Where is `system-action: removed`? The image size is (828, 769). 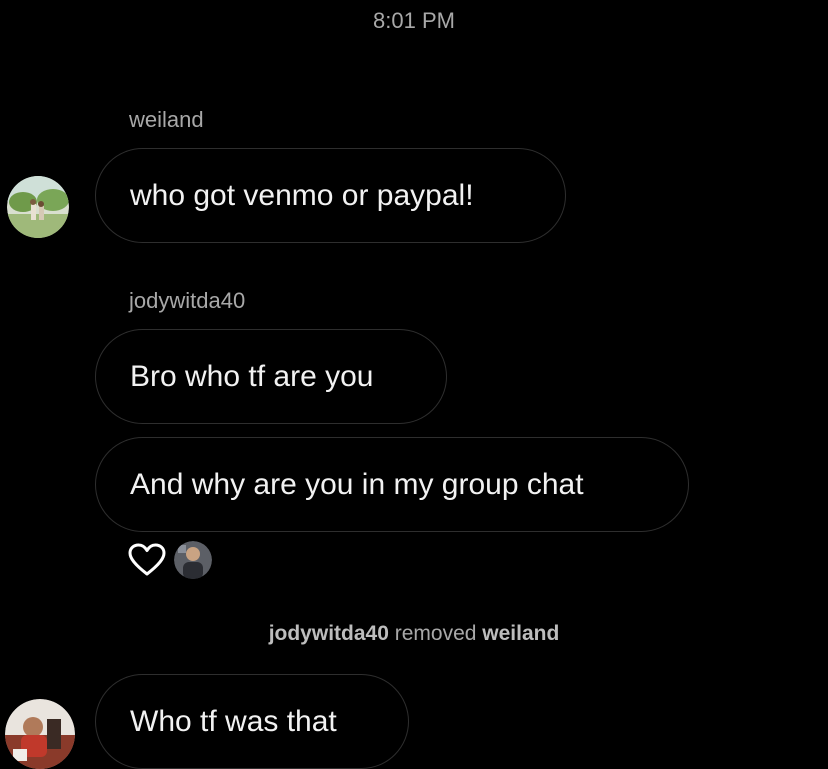 system-action: removed is located at coordinates (435, 633).